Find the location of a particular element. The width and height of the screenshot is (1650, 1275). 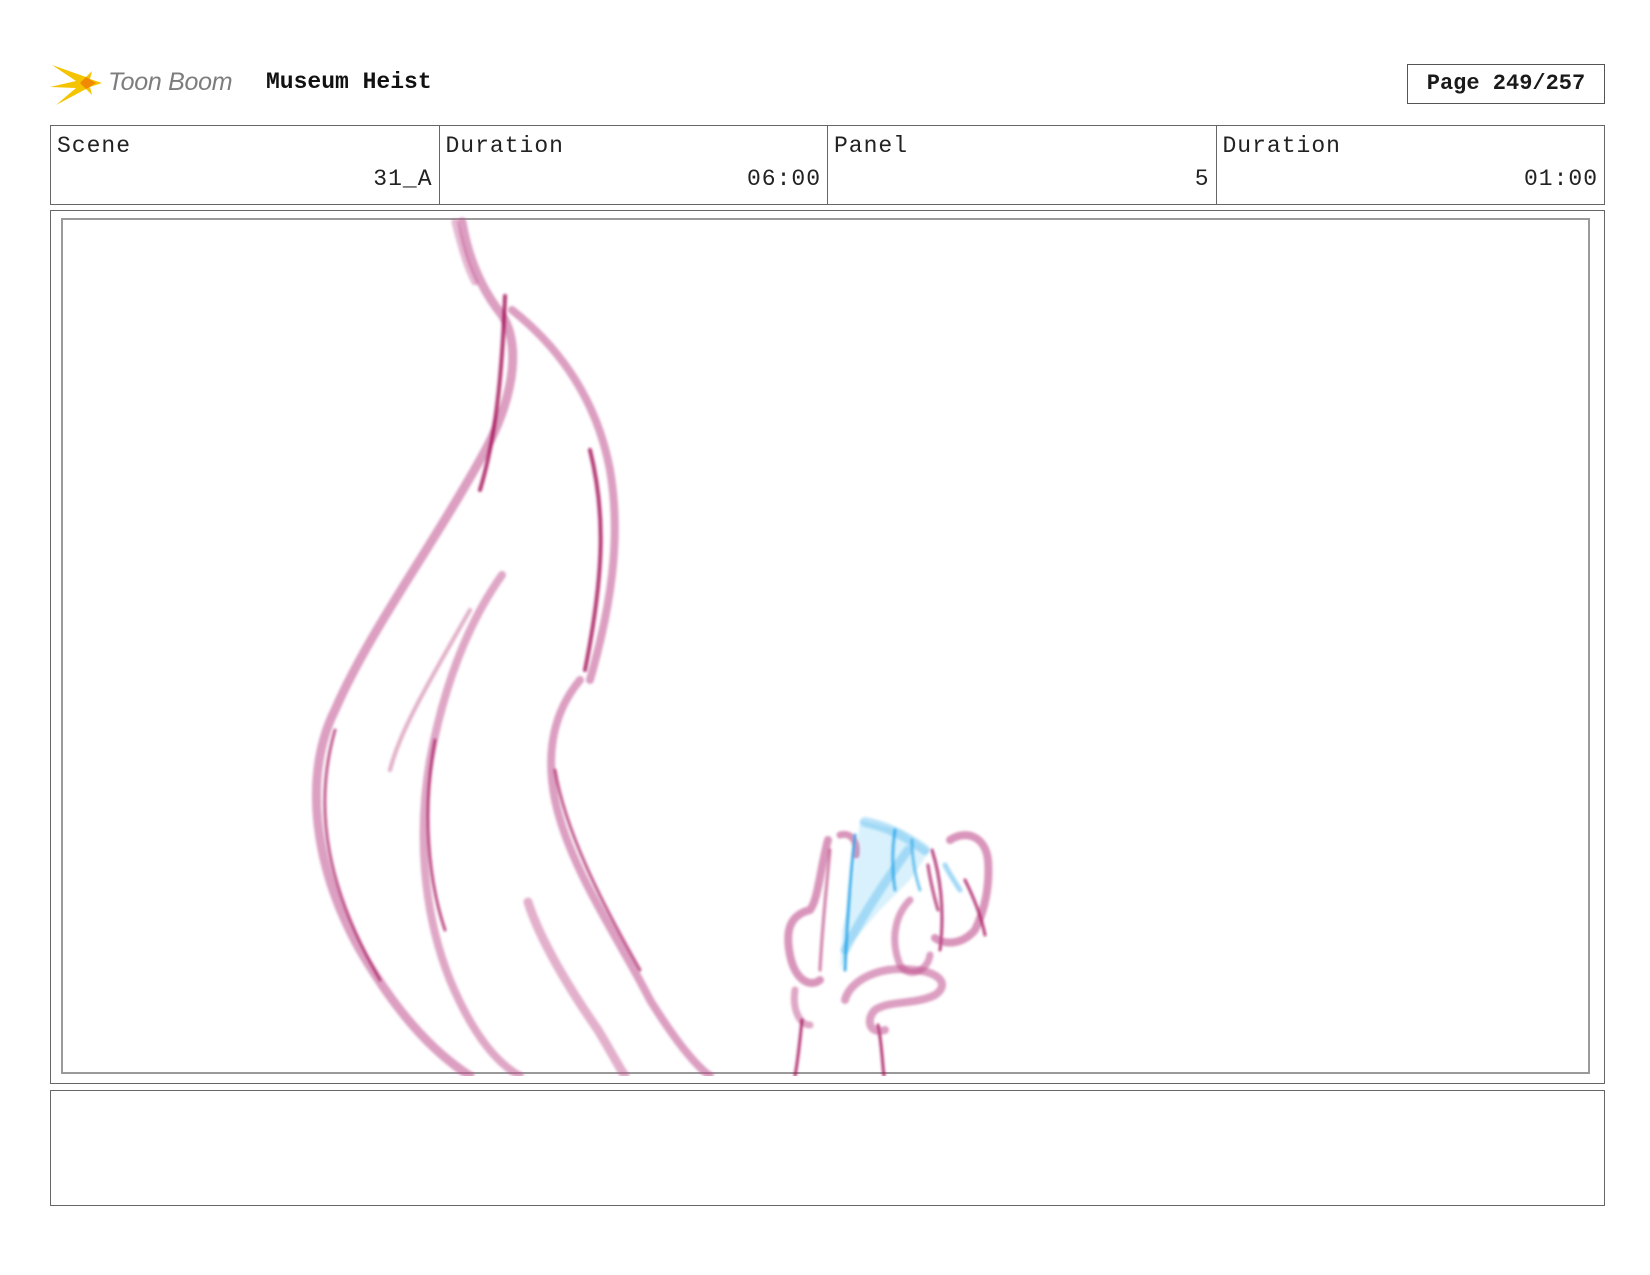

scene-value: 31_A is located at coordinates (403, 179).